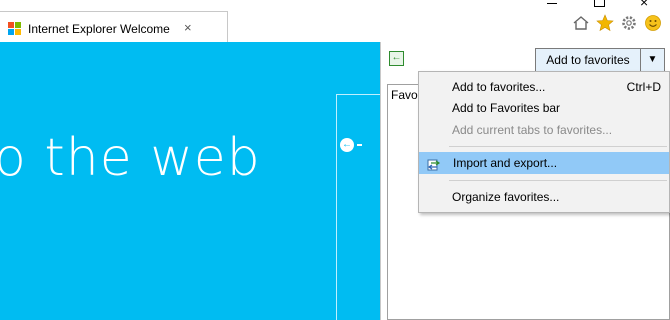 The height and width of the screenshot is (320, 670). I want to click on home-icon, so click(581, 23).